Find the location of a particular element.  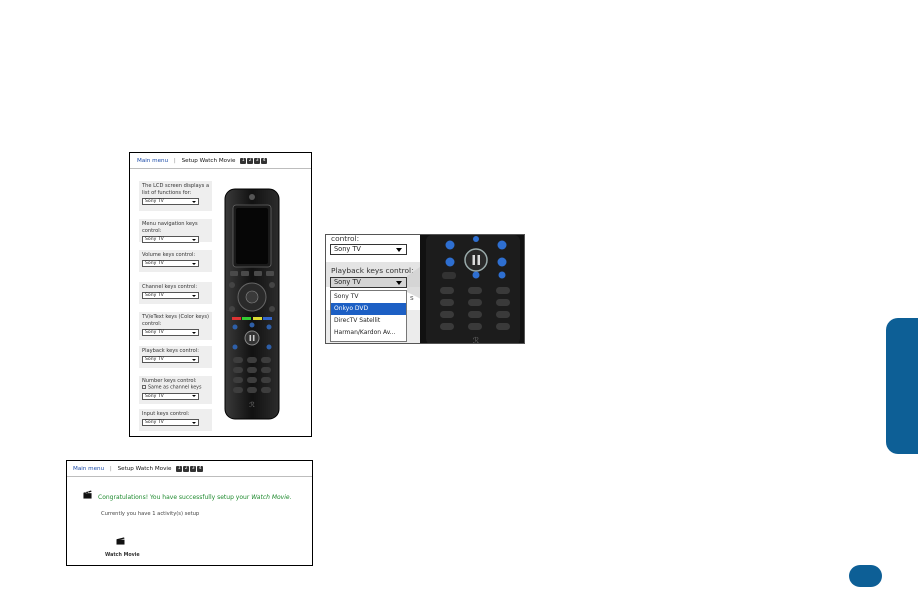

activity-name: Watch Movie is located at coordinates (270, 497).